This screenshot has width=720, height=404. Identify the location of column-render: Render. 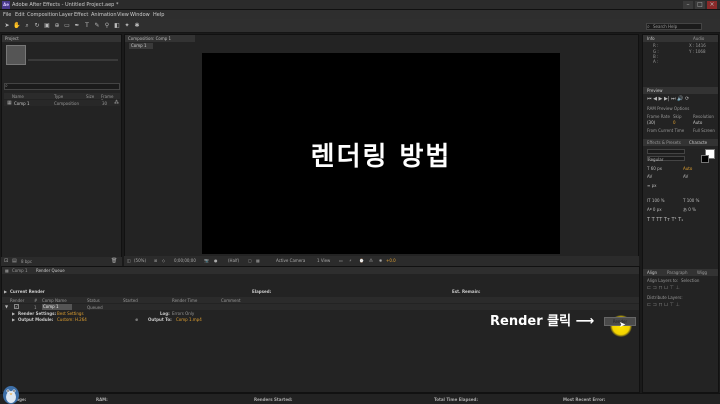
(17, 300).